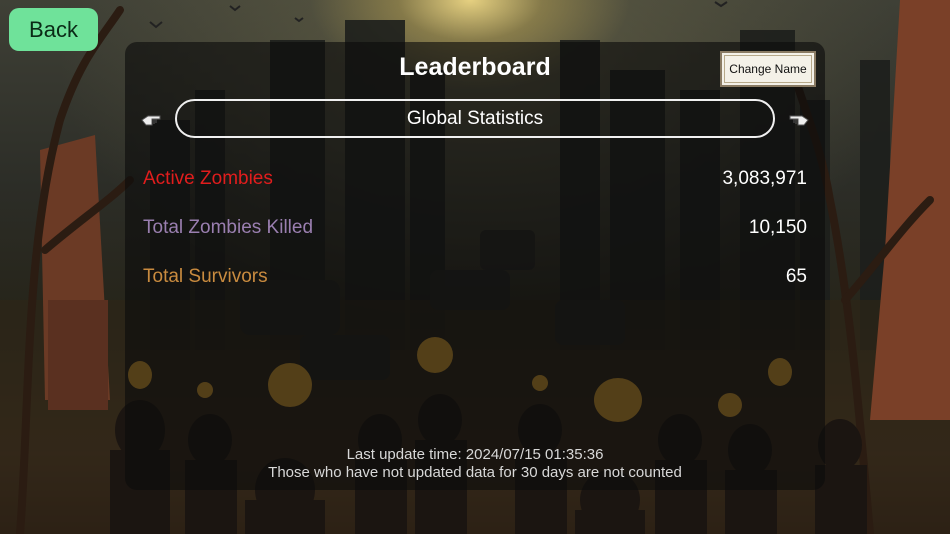 This screenshot has width=950, height=534. I want to click on statistics-tab-selector: Global Statistics, so click(475, 118).